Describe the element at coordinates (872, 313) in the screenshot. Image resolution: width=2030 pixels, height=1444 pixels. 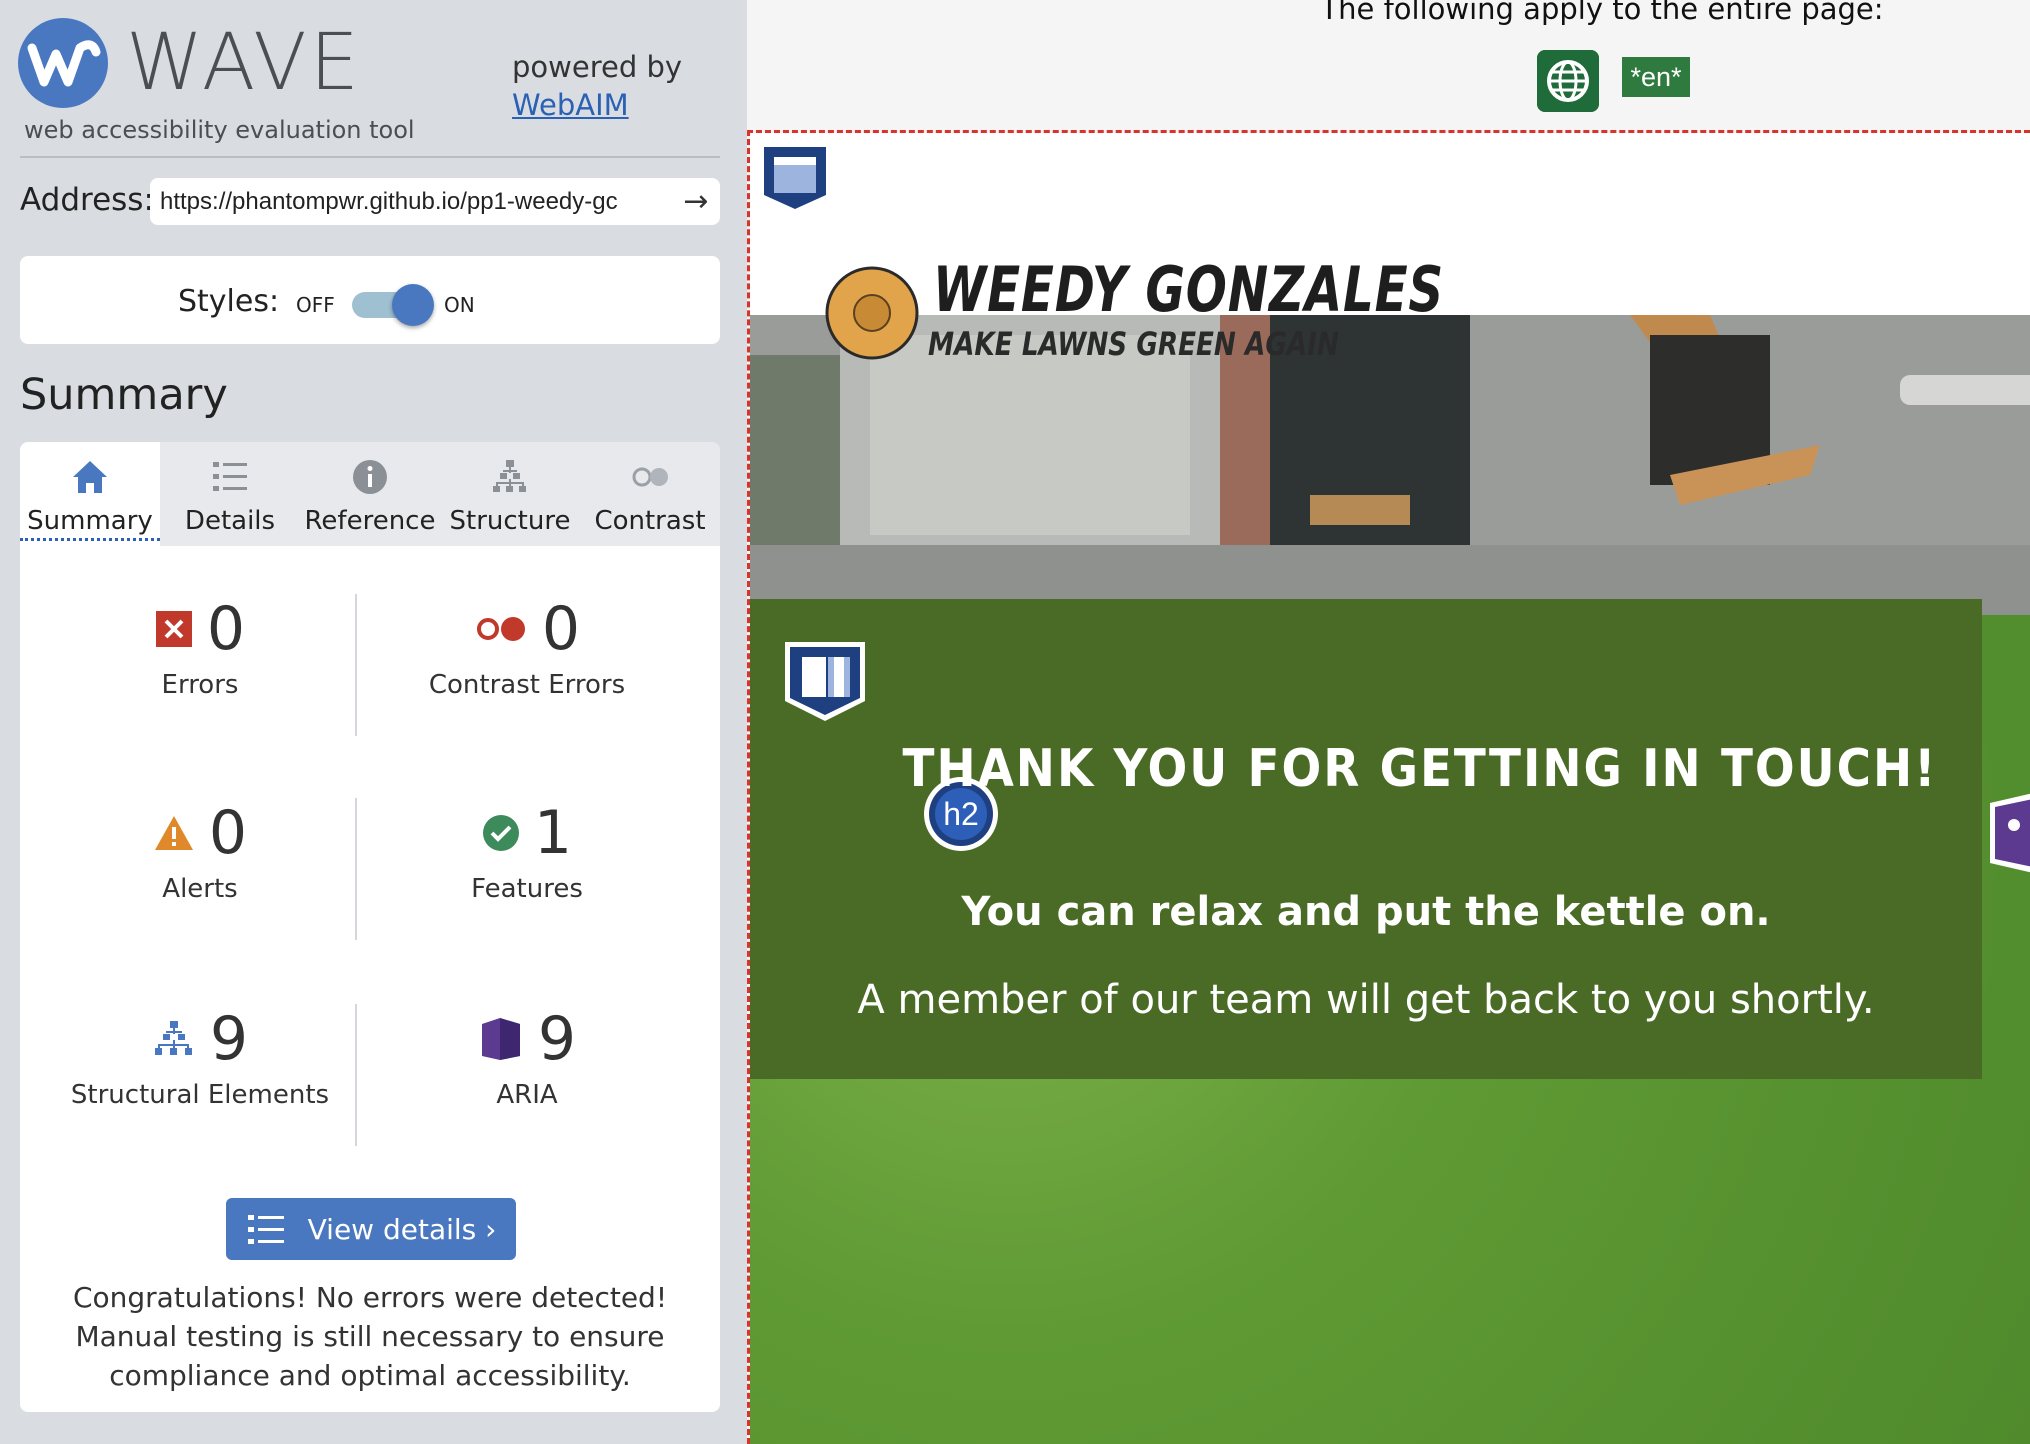
I see `brand-logo-icon` at that location.